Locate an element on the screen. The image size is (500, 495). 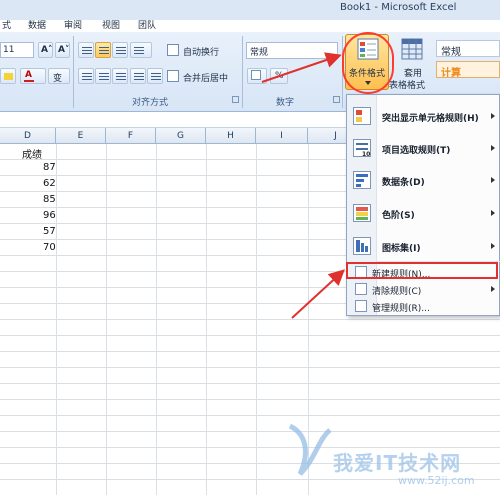
annotation-arrows is located at coordinates (303, 185).